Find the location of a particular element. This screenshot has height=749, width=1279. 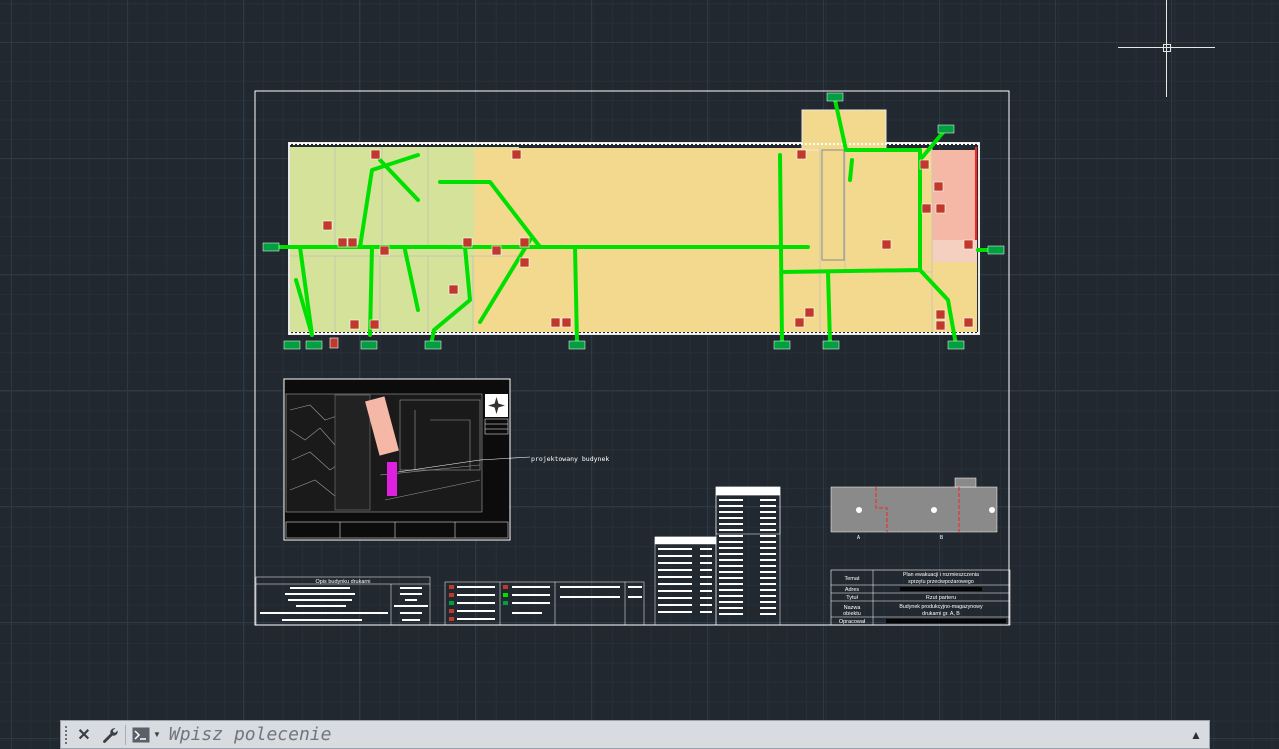

wrench-icon is located at coordinates (110, 735).